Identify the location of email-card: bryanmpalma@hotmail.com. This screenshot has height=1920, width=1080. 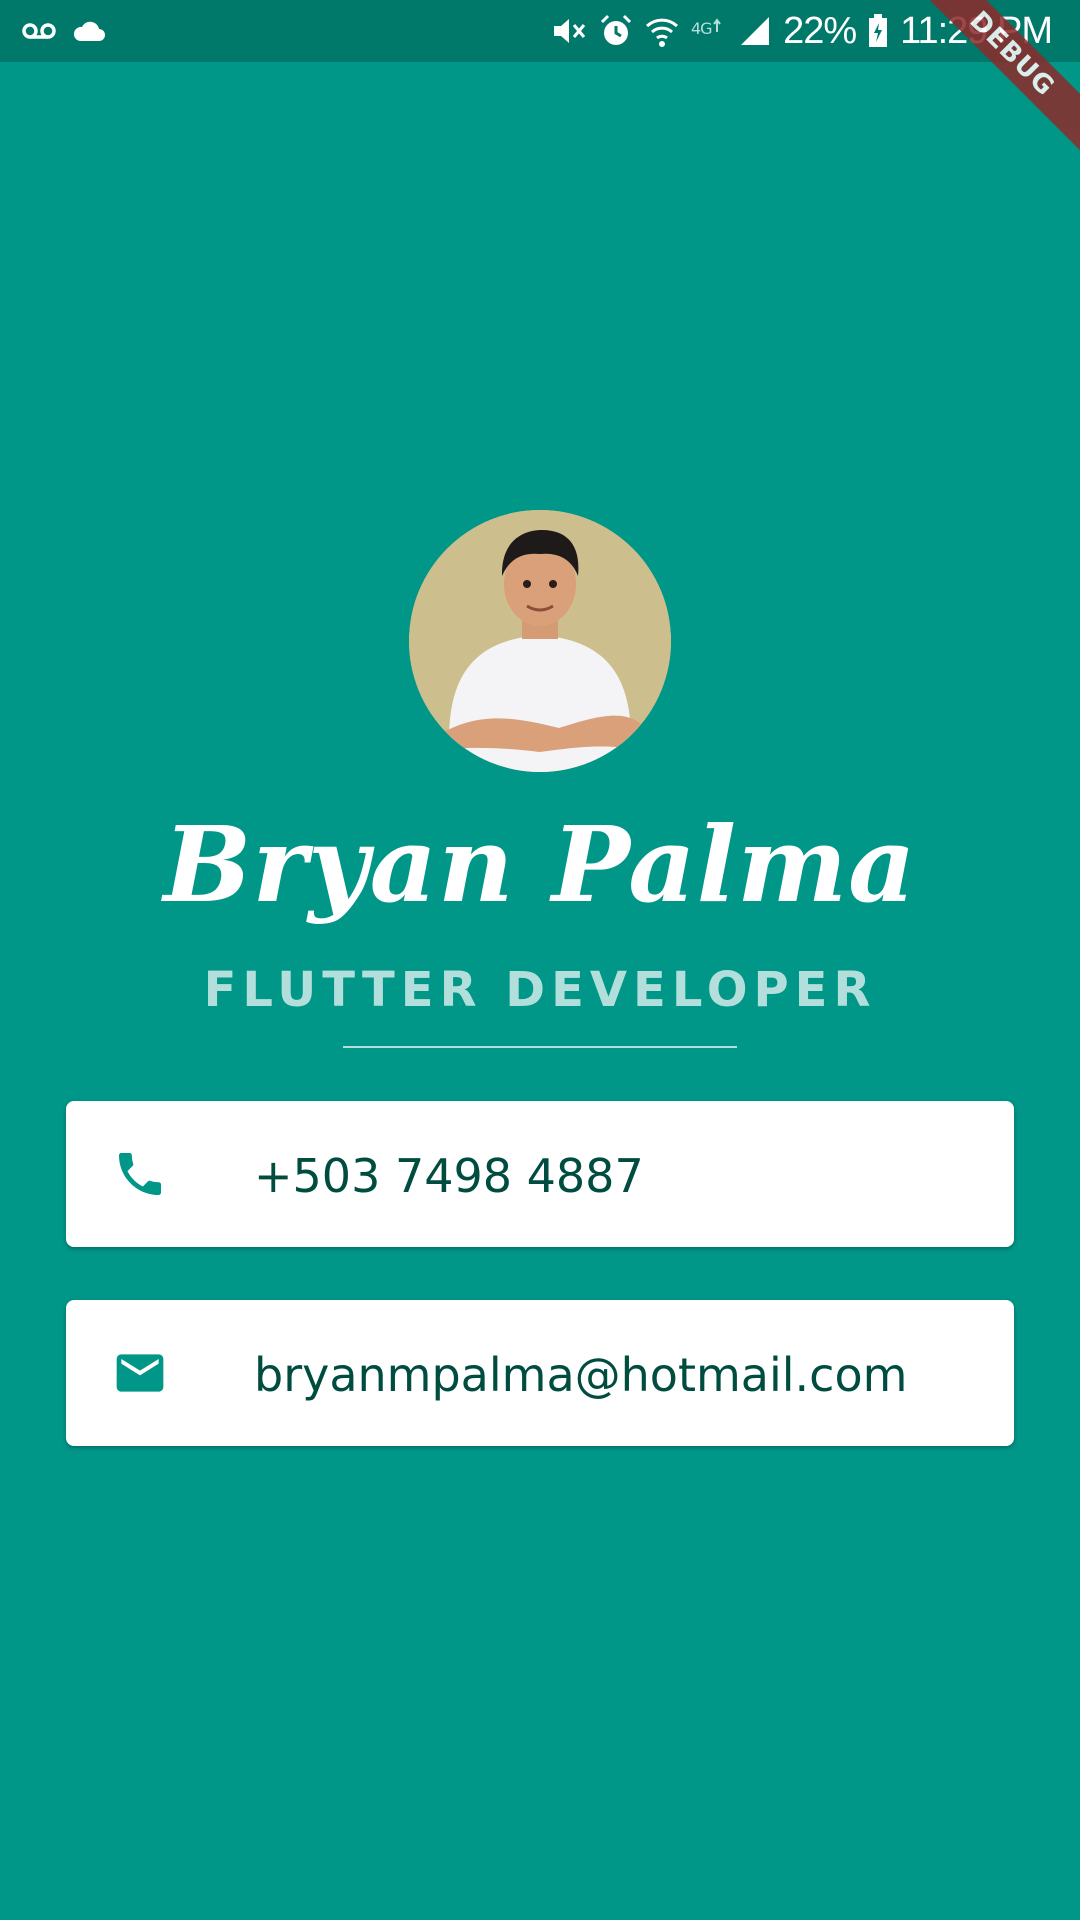
(540, 1373).